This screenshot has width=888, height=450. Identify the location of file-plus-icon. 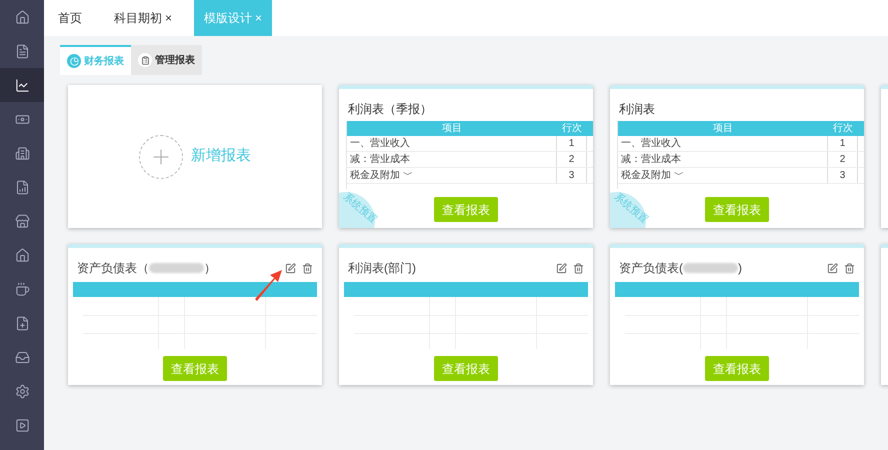
(22, 323).